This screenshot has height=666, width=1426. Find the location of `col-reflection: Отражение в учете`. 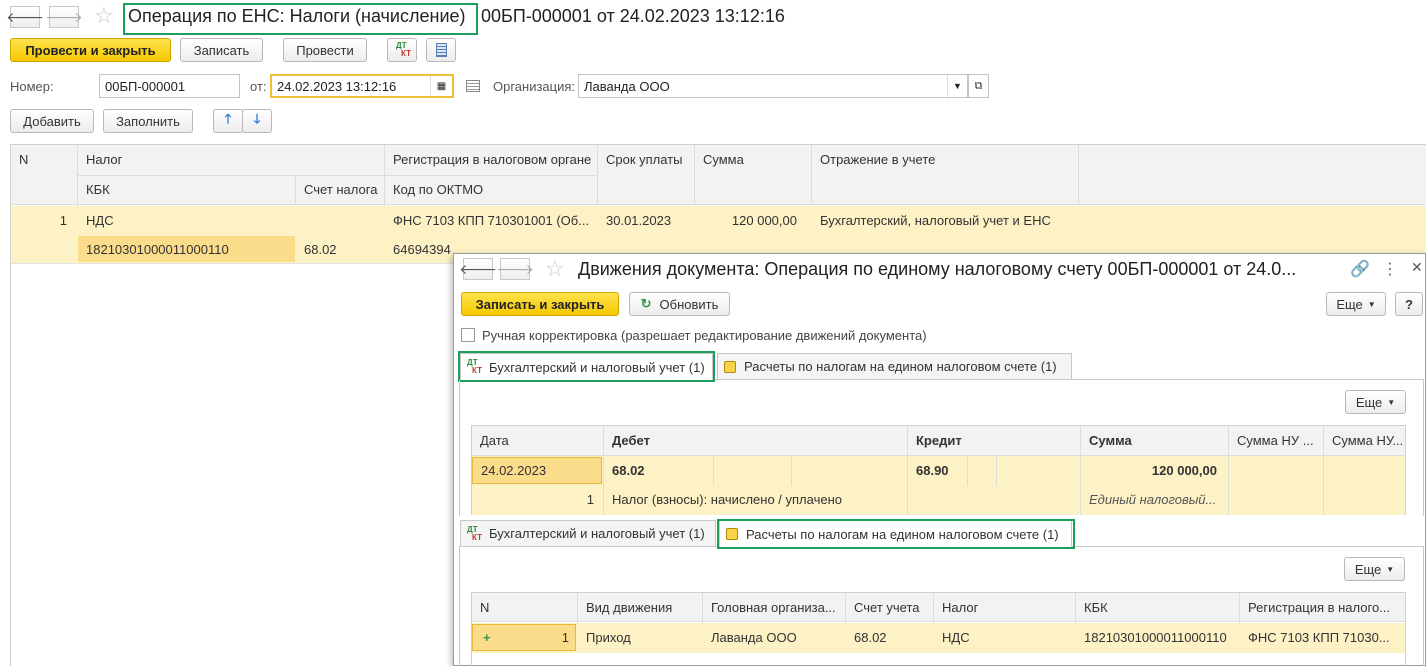

col-reflection: Отражение в учете is located at coordinates (945, 159).